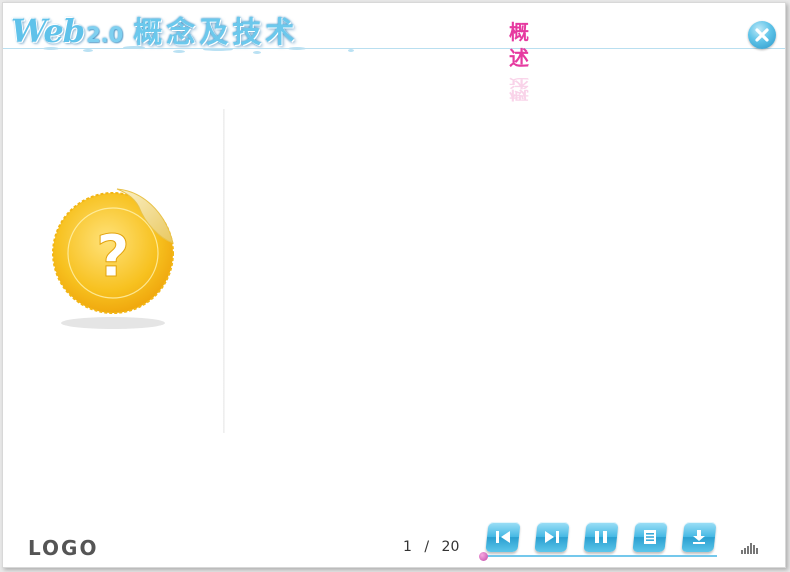 The width and height of the screenshot is (790, 572). What do you see at coordinates (523, 89) in the screenshot?
I see `section-title-reflection: 概 述` at bounding box center [523, 89].